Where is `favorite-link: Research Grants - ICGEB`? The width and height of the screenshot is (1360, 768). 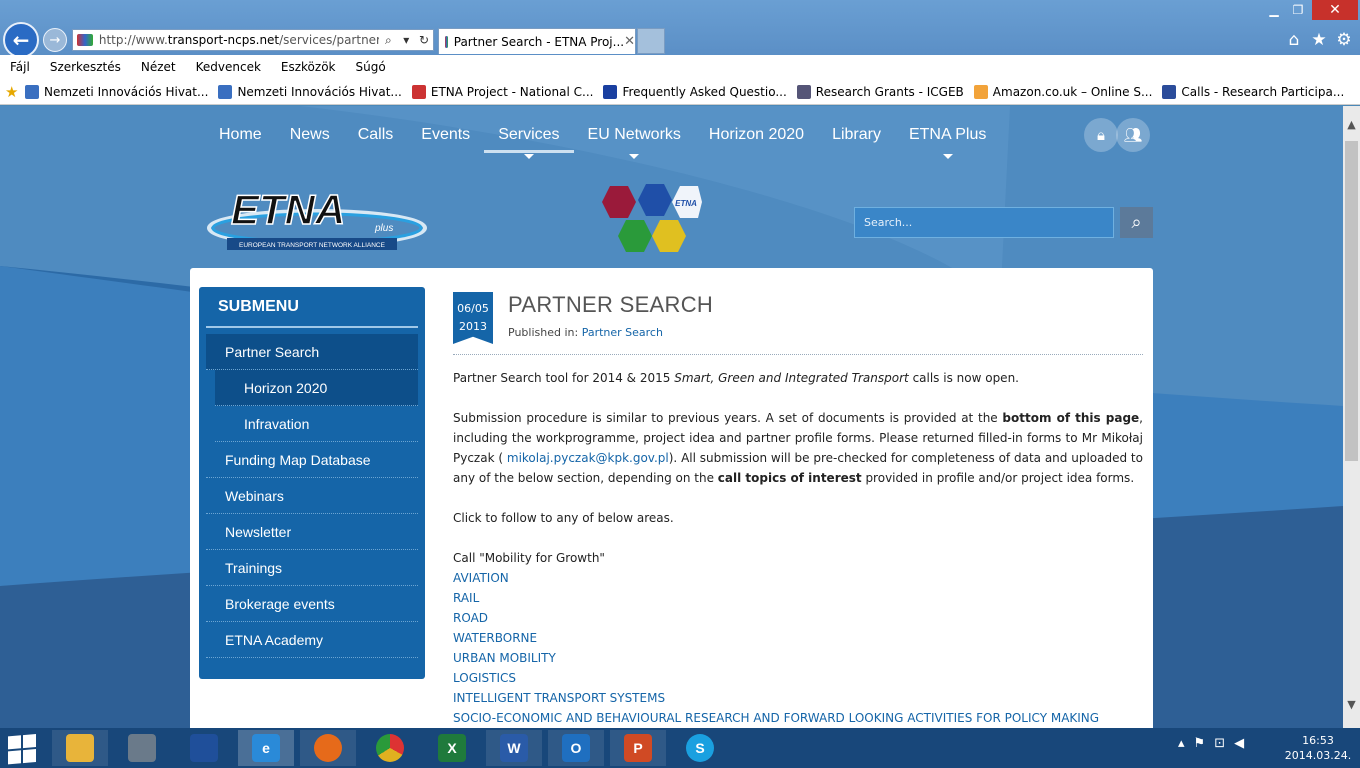
favorite-link: Research Grants - ICGEB is located at coordinates (880, 91).